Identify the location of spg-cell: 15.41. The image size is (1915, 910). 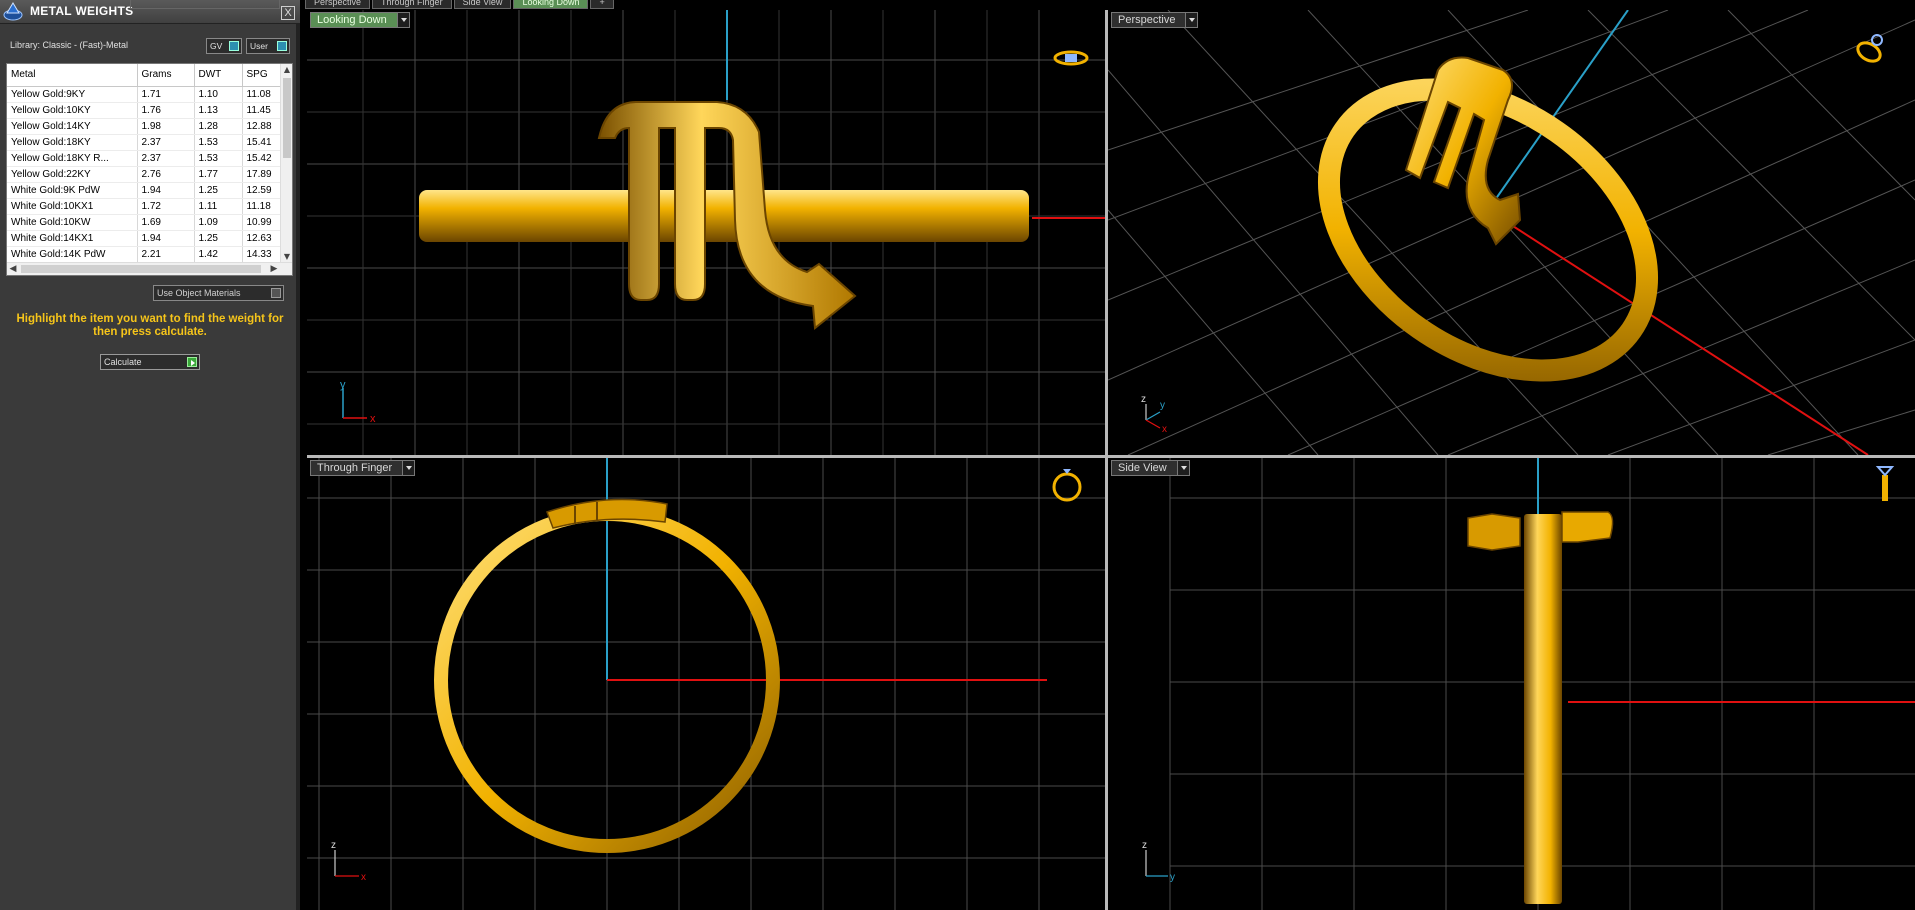
(262, 142).